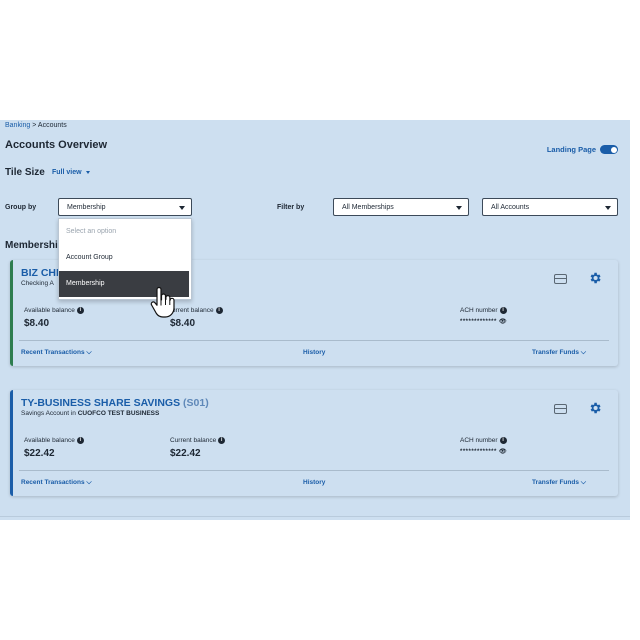 The width and height of the screenshot is (640, 640). I want to click on breadcrumb-current: Accounts, so click(52, 125).